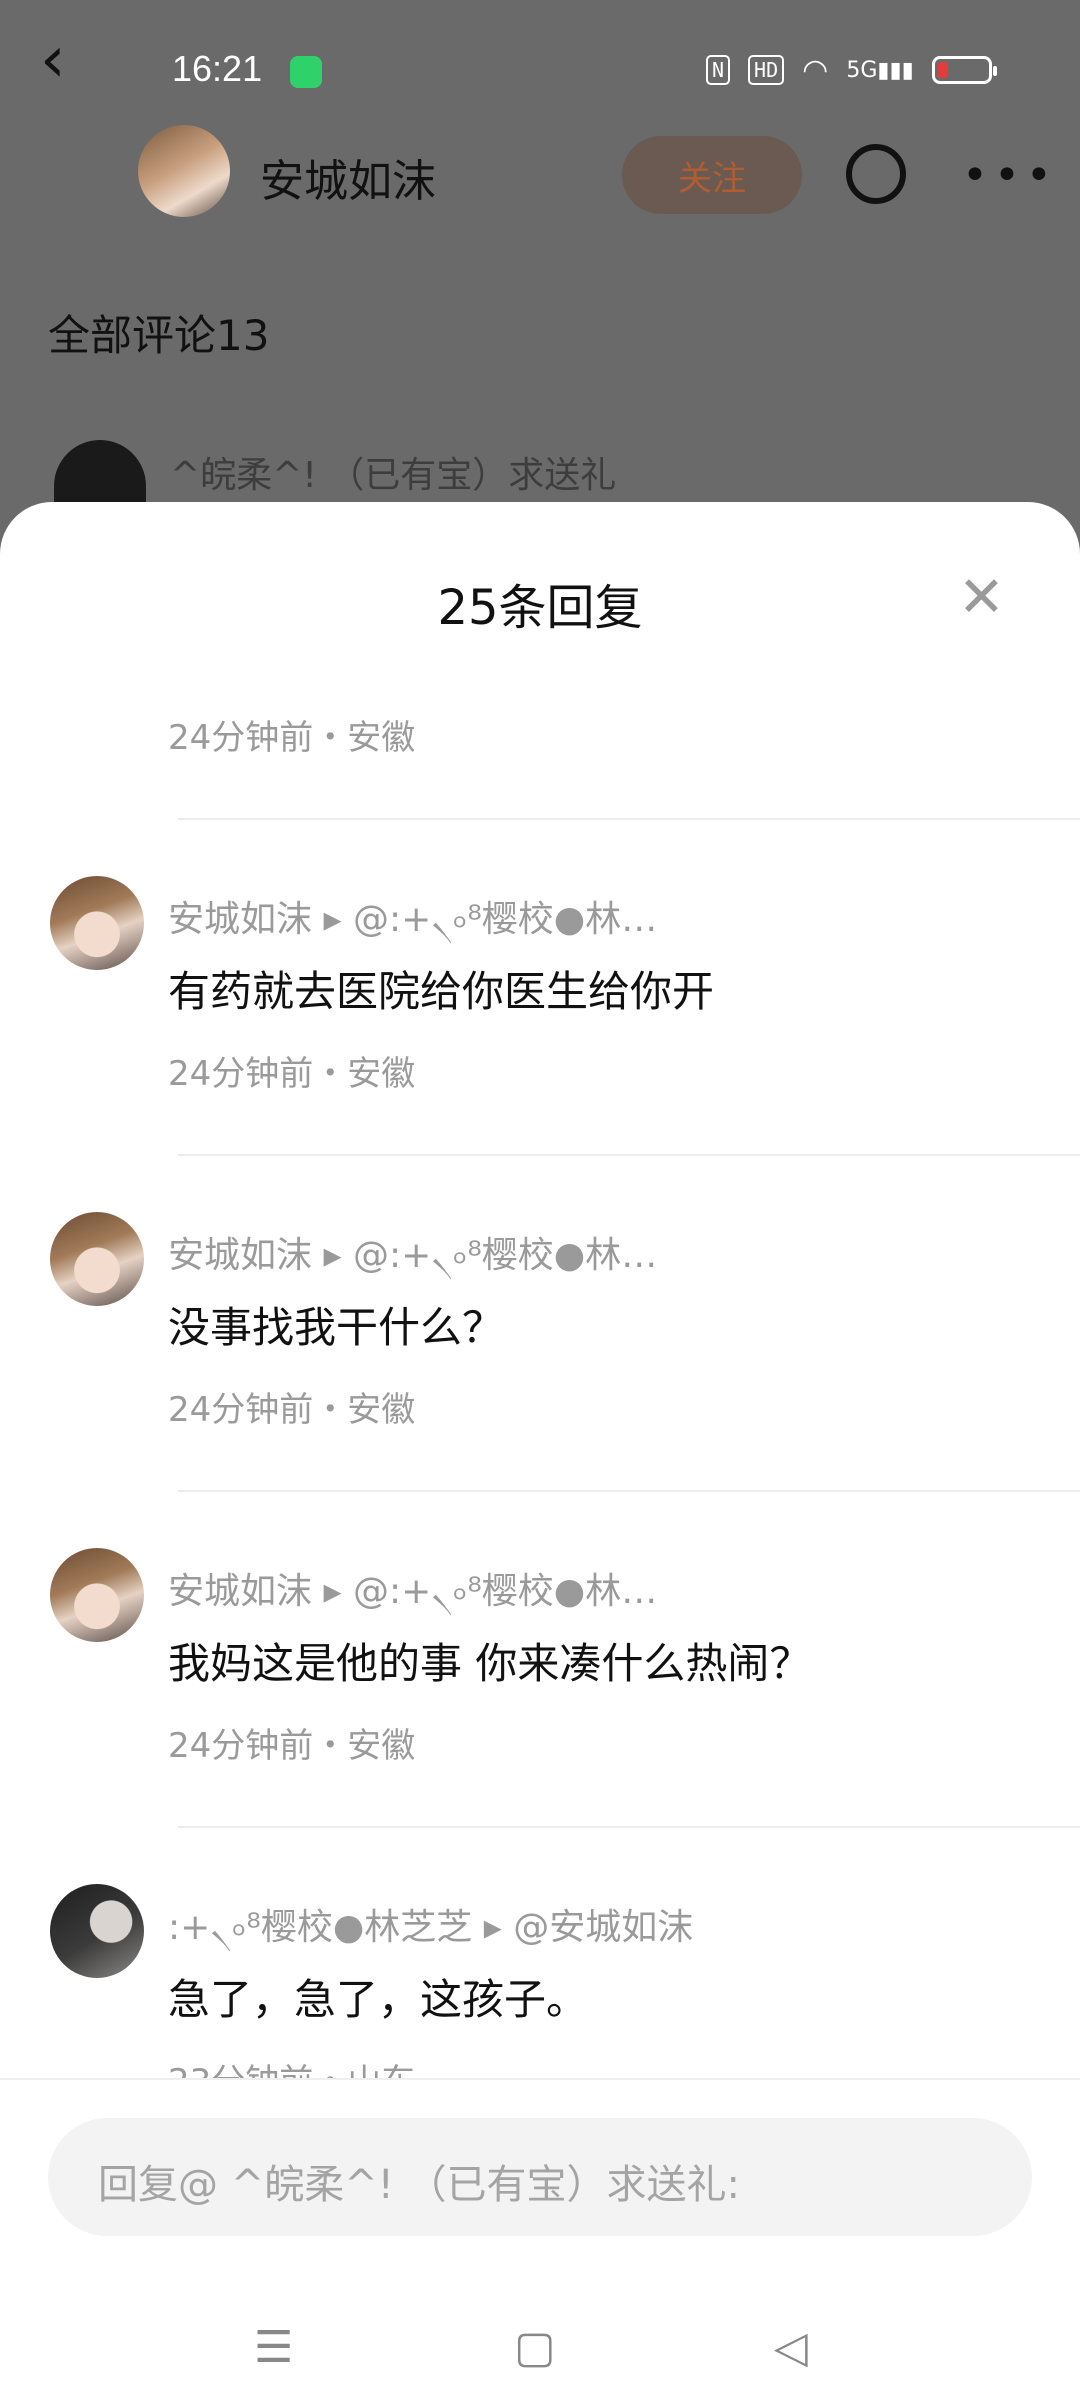  Describe the element at coordinates (419, 2185) in the screenshot. I see `reply-input-placeholder: 回复@ ^皖柔^! （已有宝）求送礼:` at that location.